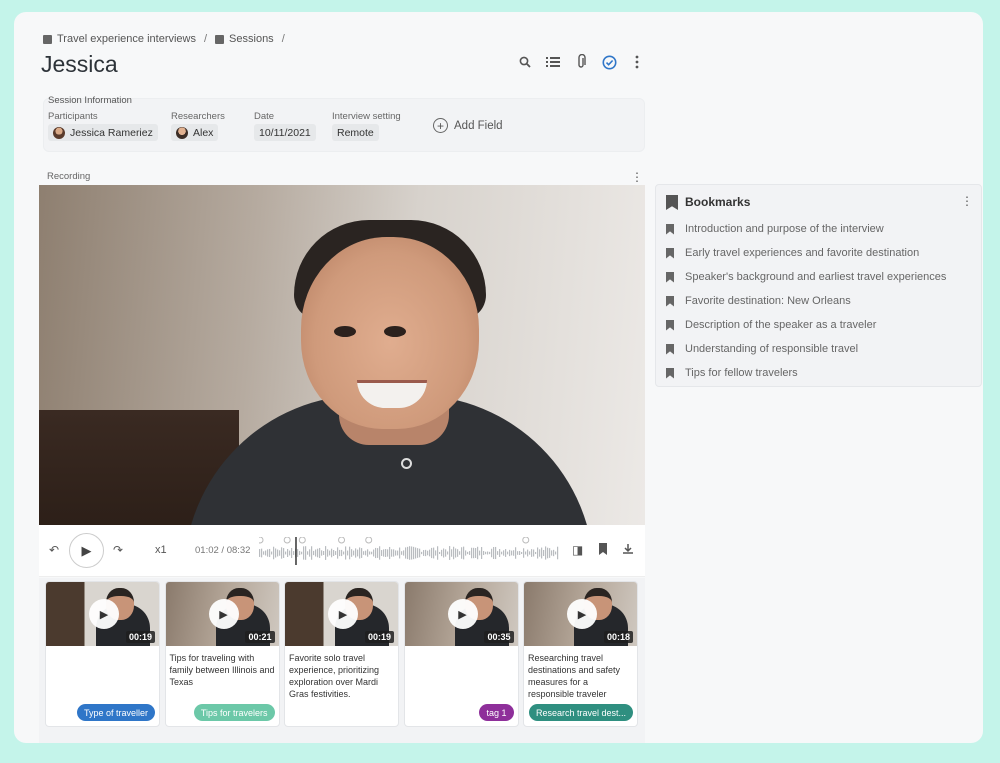 The image size is (1000, 763). I want to click on clip-duration: 00:19, so click(379, 637).